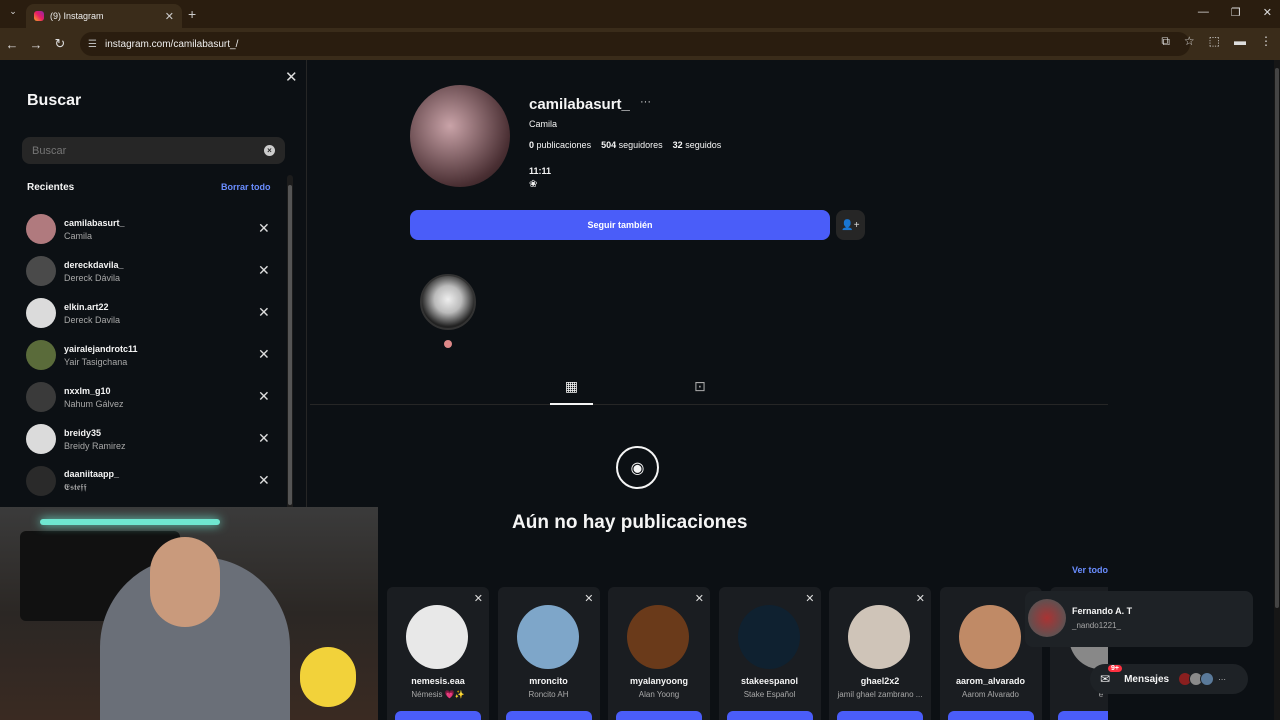 The height and width of the screenshot is (720, 1280). I want to click on install-app-icon: ⧉, so click(1165, 41).